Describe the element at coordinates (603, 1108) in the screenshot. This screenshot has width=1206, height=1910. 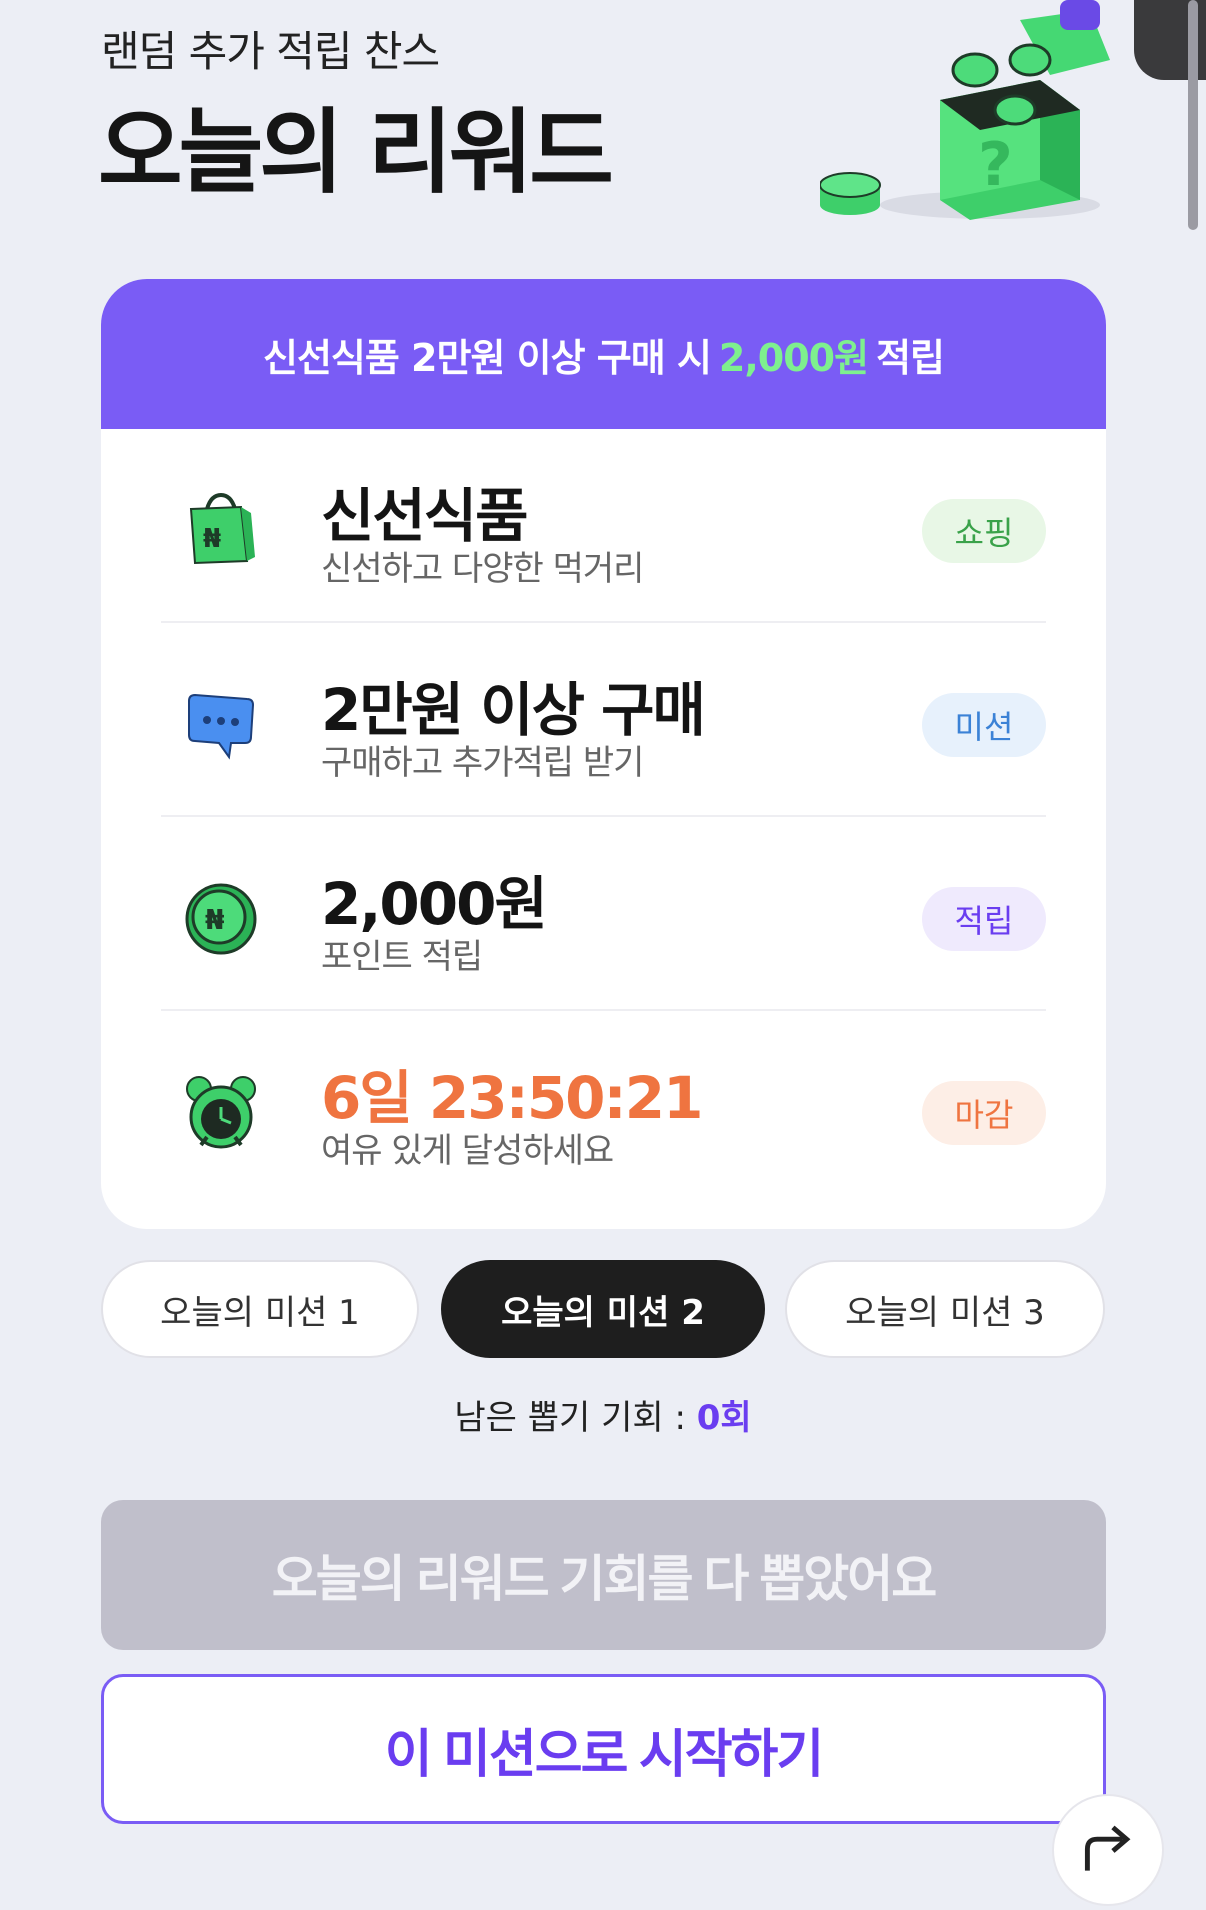
I see `row-deadline: 6일 23:50:21 여유 있게 달성하세요 마감` at that location.